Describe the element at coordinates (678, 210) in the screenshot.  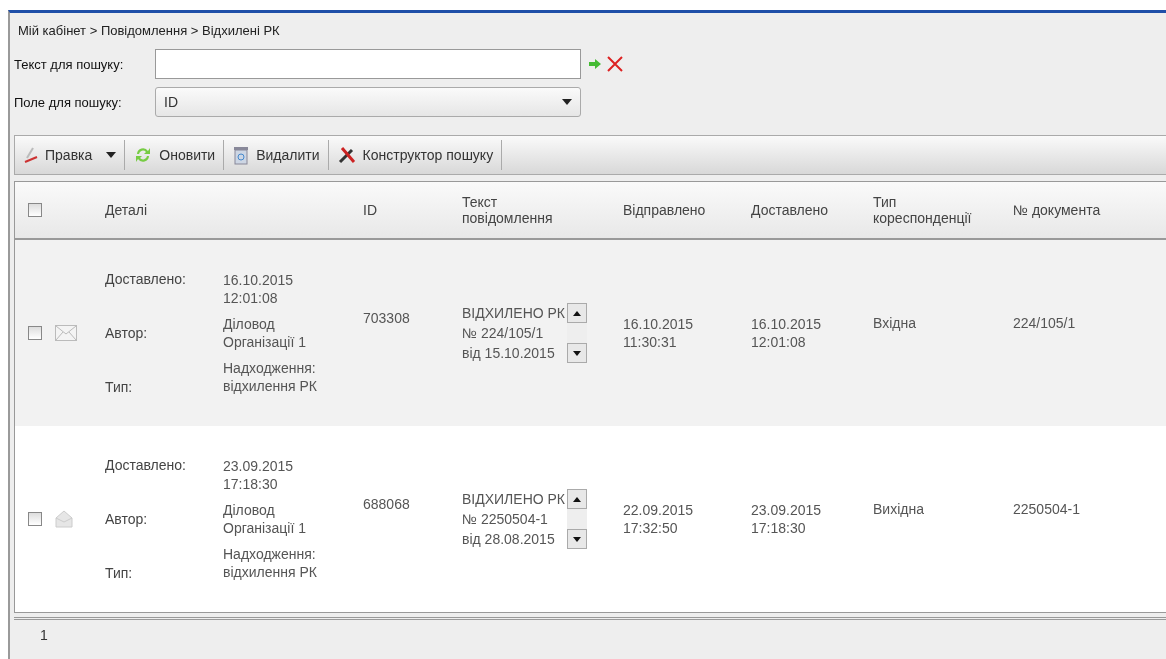
I see `column-header: Відправлено` at that location.